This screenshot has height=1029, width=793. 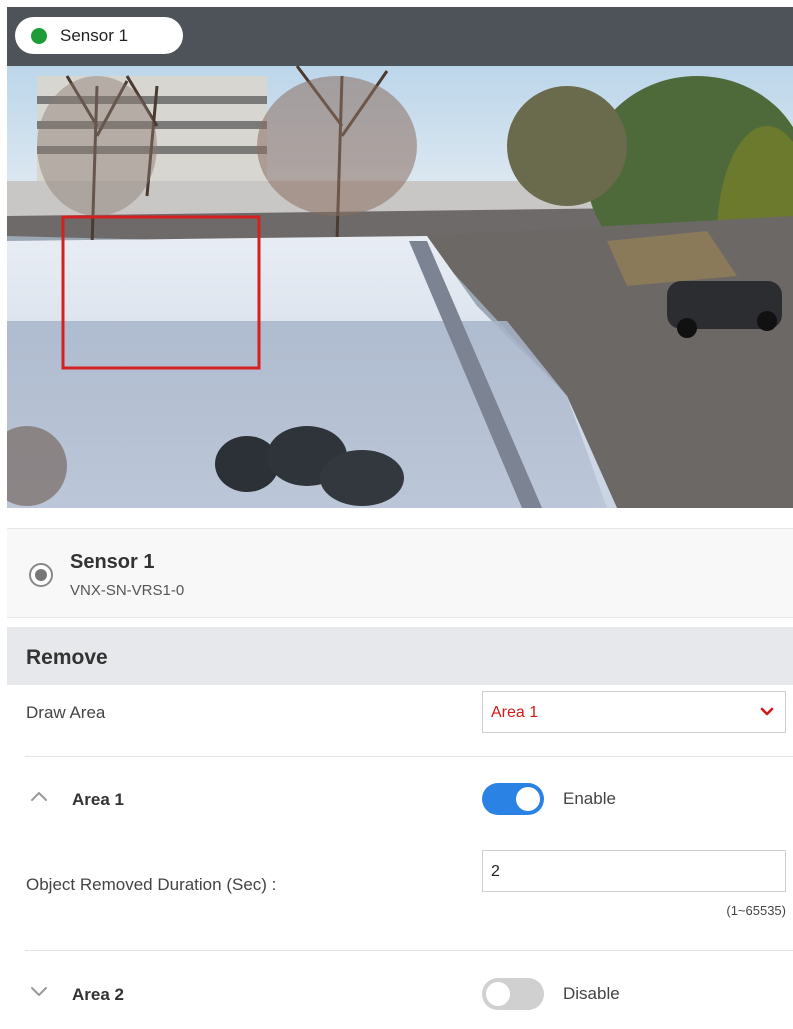 What do you see at coordinates (98, 995) in the screenshot?
I see `area-2-title: Area 2` at bounding box center [98, 995].